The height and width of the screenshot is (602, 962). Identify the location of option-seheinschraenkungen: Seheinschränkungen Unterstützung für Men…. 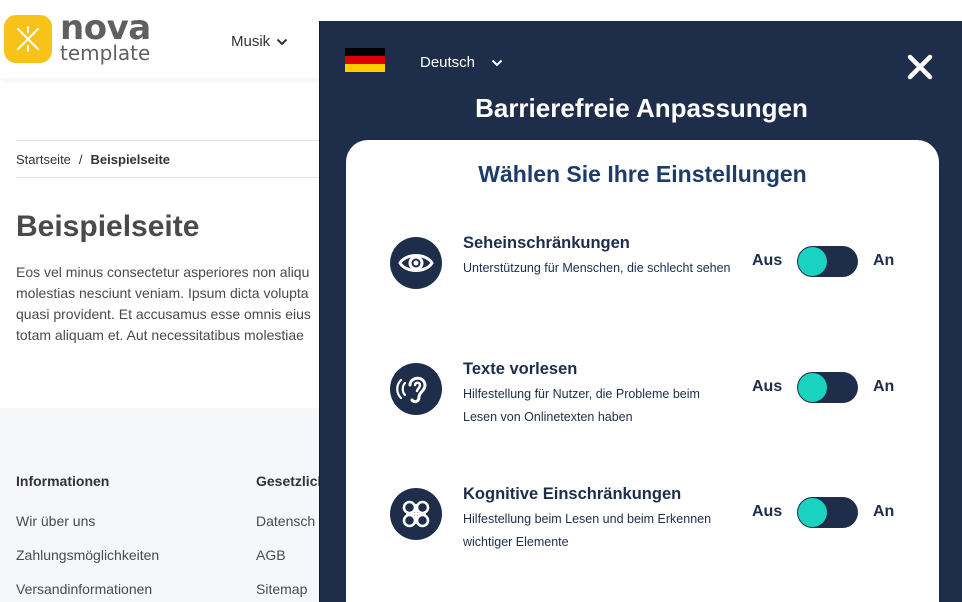
(650, 270).